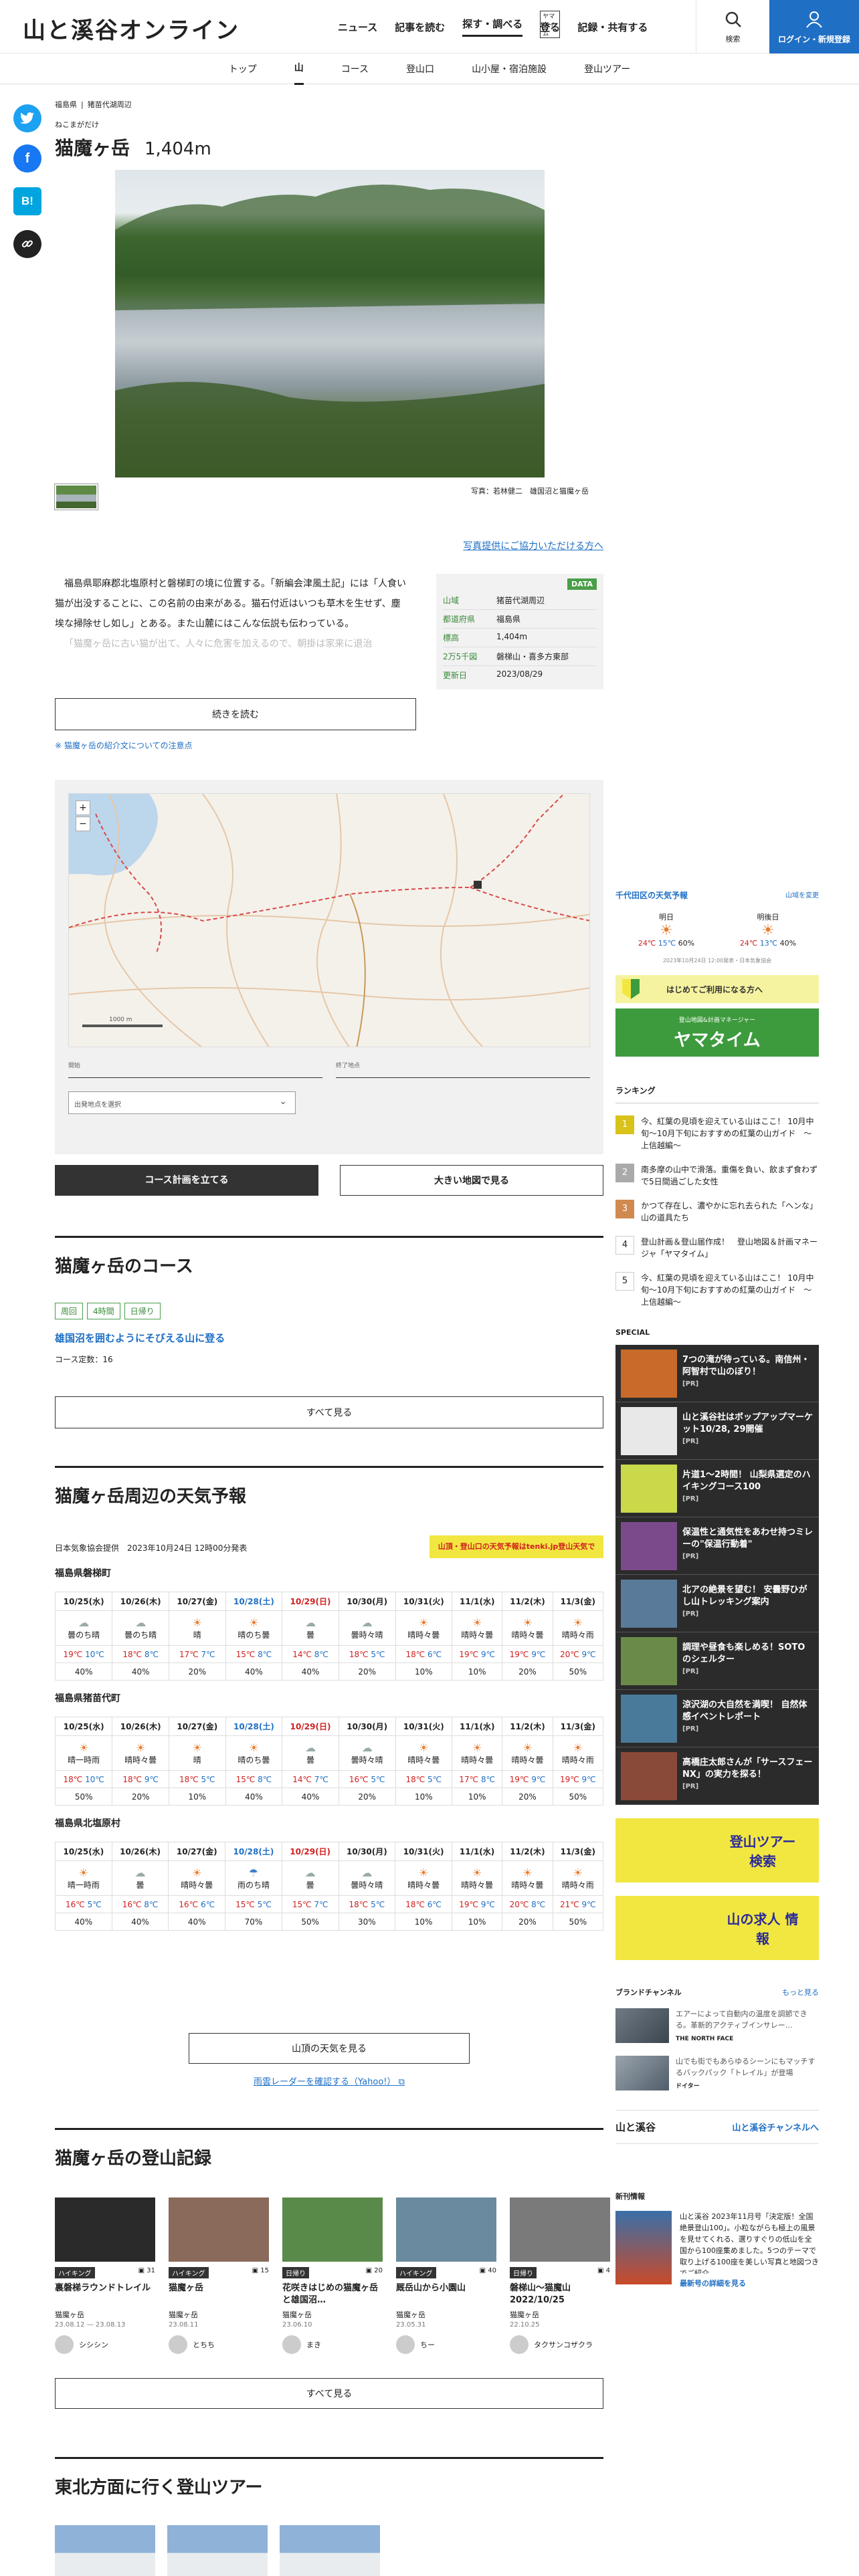 This screenshot has width=859, height=2576. What do you see at coordinates (717, 1719) in the screenshot?
I see `special-item: 涼沢湖の大自然を満喫！ 自然体感イベントレポート [PR]` at bounding box center [717, 1719].